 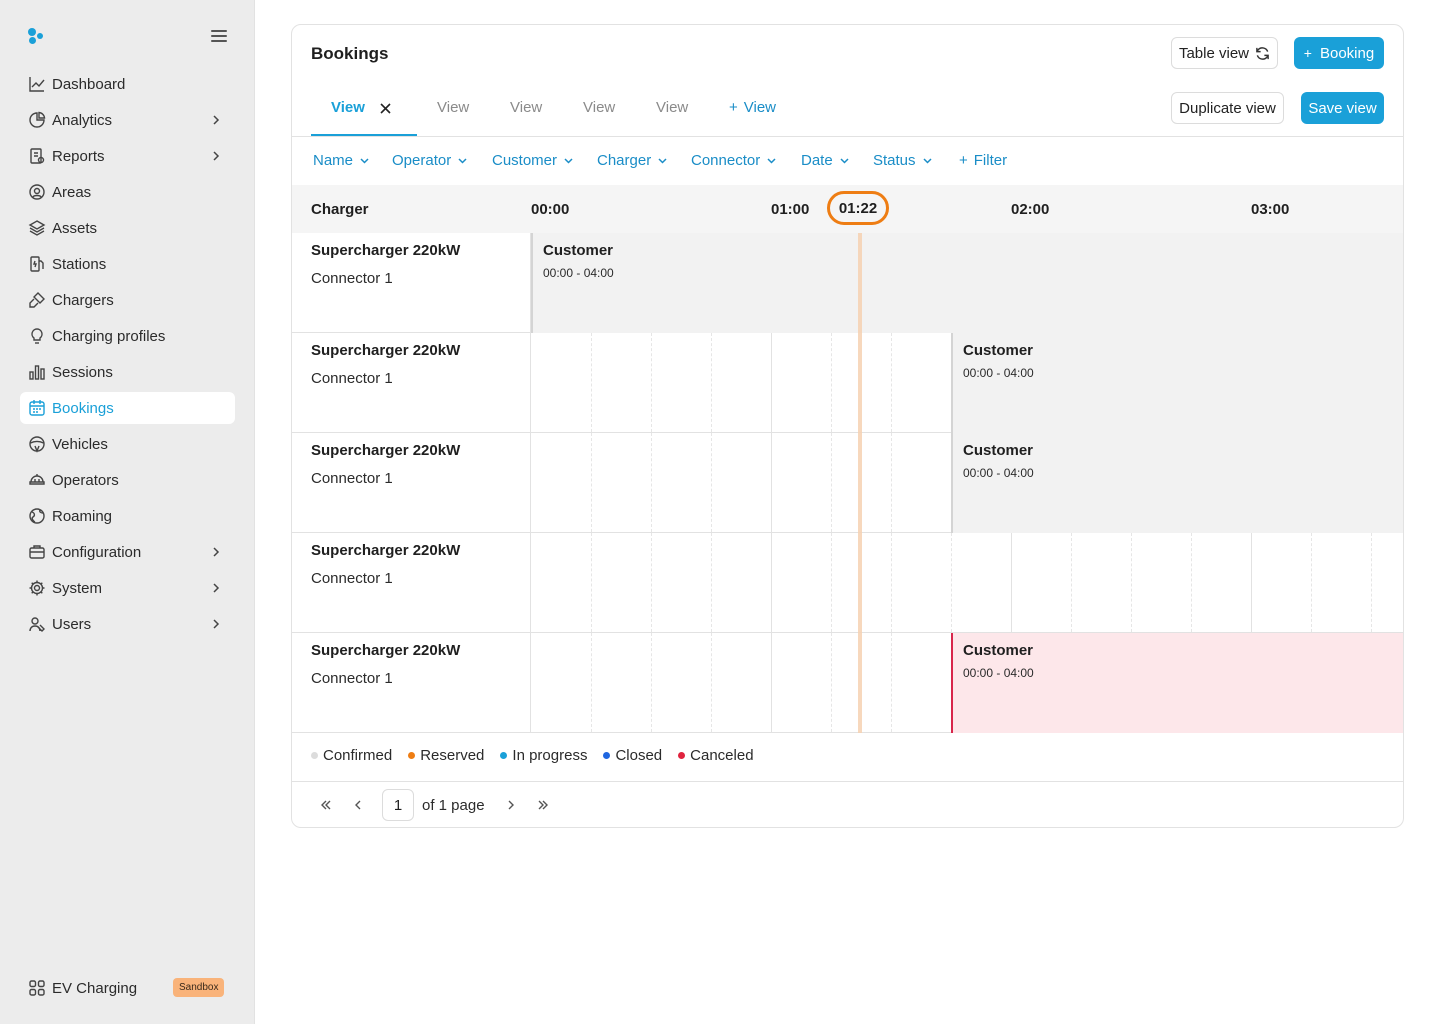 I want to click on sidebar-item-charging-profiles: Charging profiles, so click(x=127, y=336).